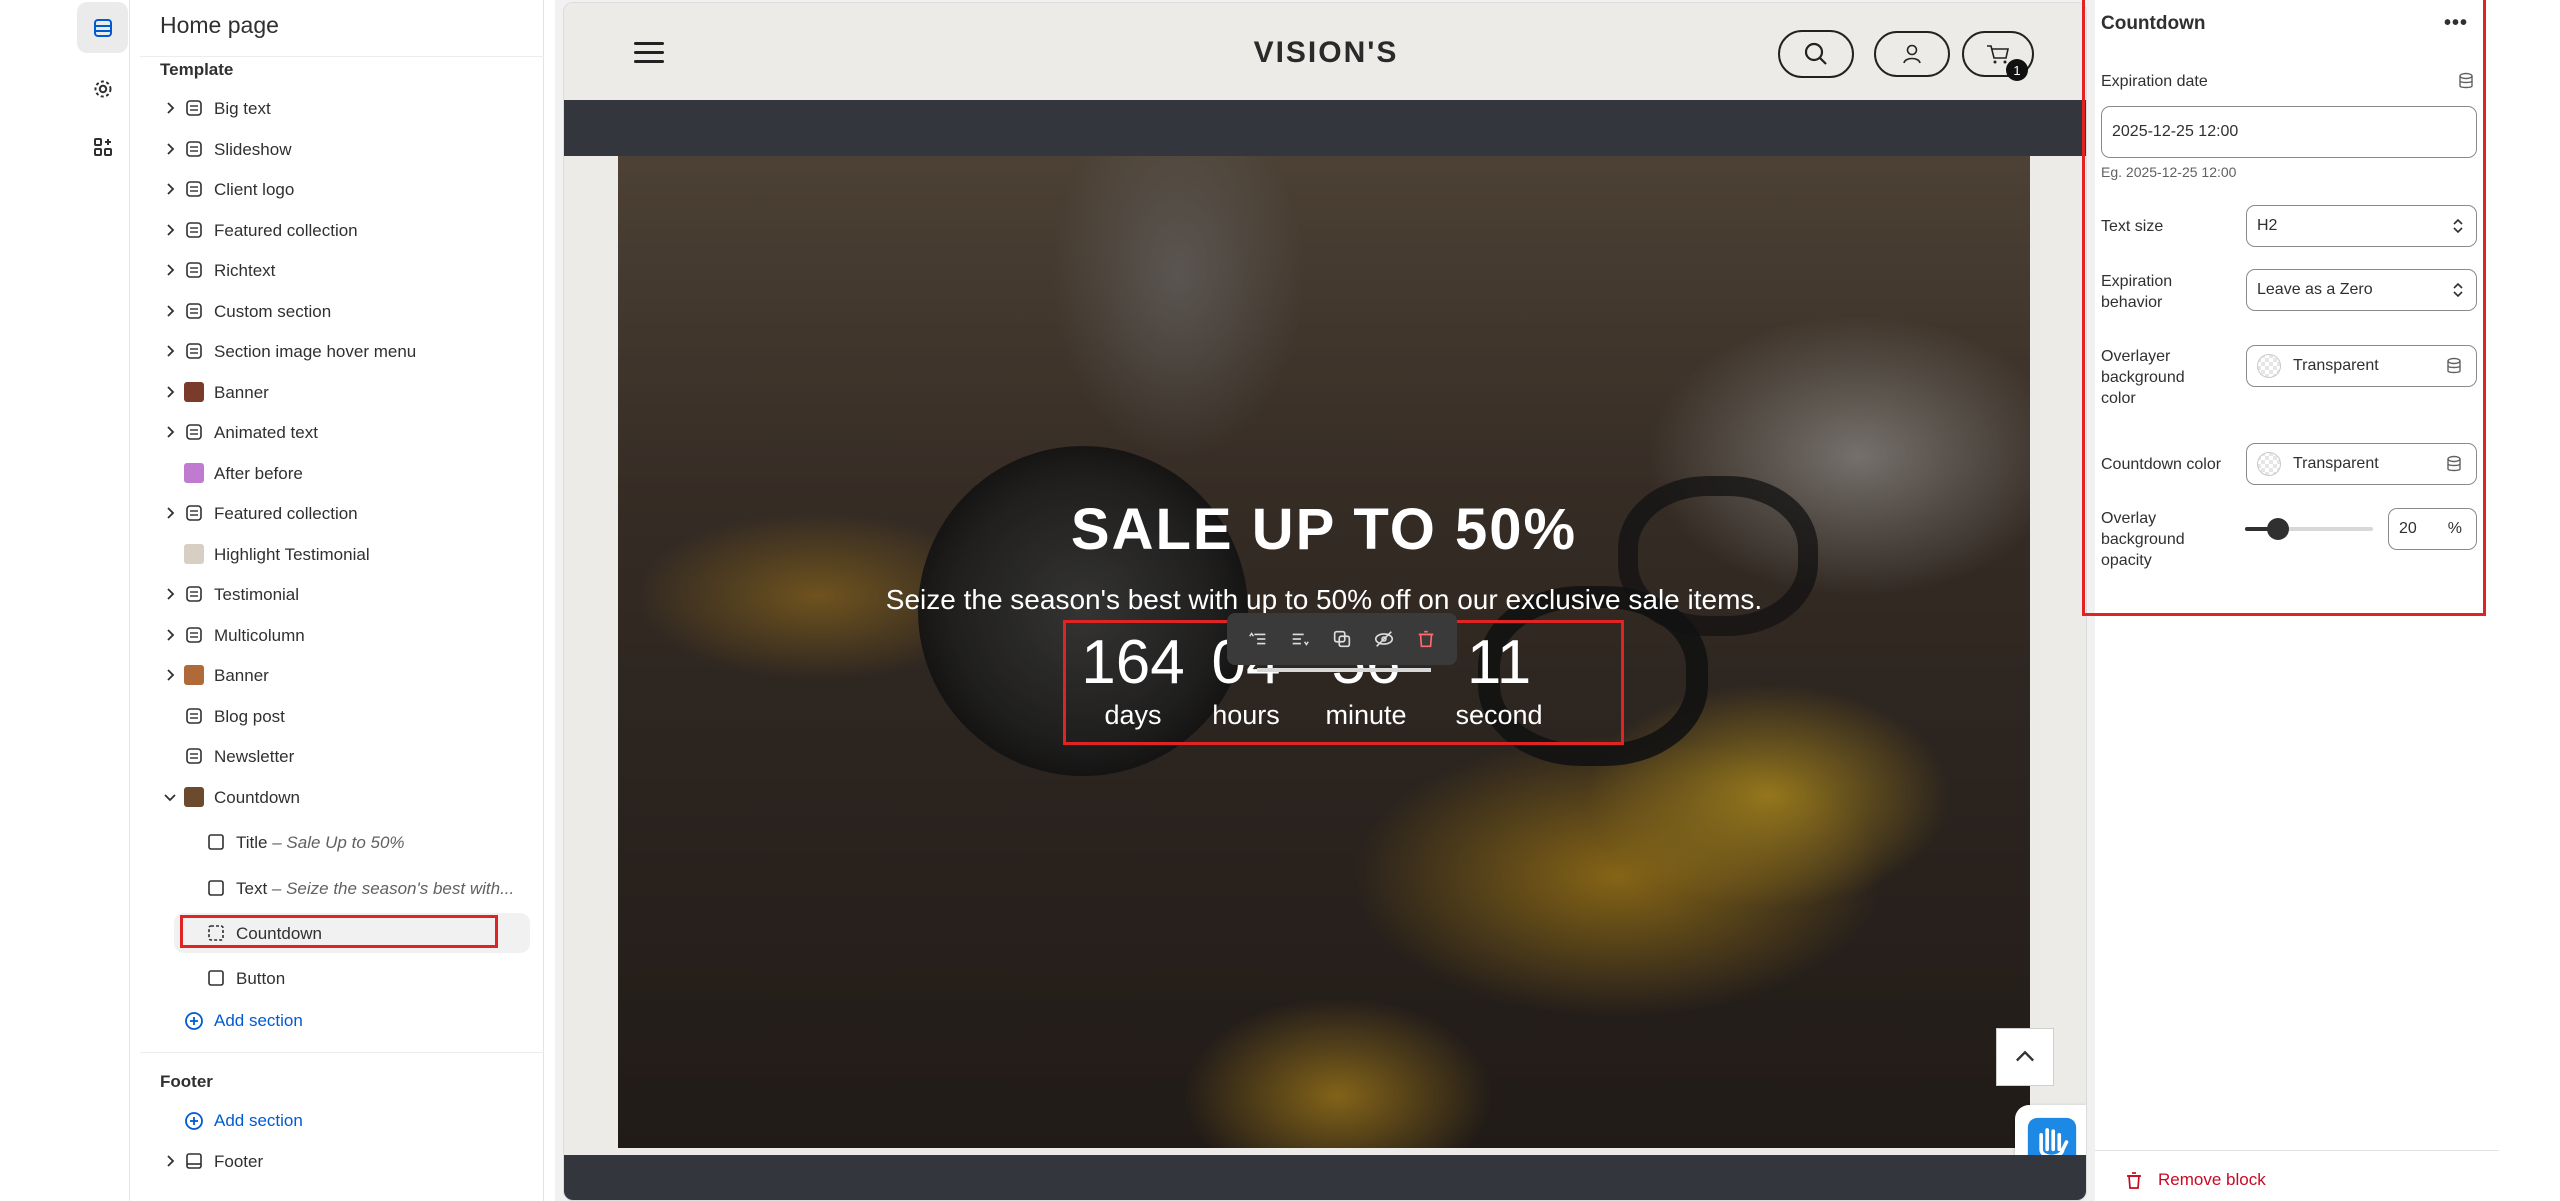 The width and height of the screenshot is (2560, 1201). Describe the element at coordinates (315, 351) in the screenshot. I see `sidebar-item-label: Section image hover menu` at that location.